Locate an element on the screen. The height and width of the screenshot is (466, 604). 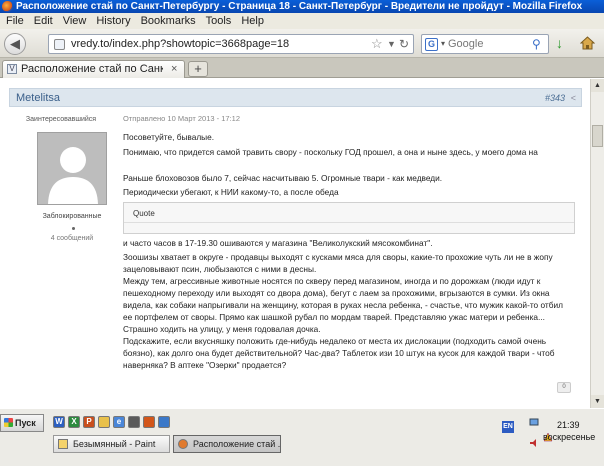
taskbar-button-paint: Безымянный - Paint is located at coordinates (111, 444).